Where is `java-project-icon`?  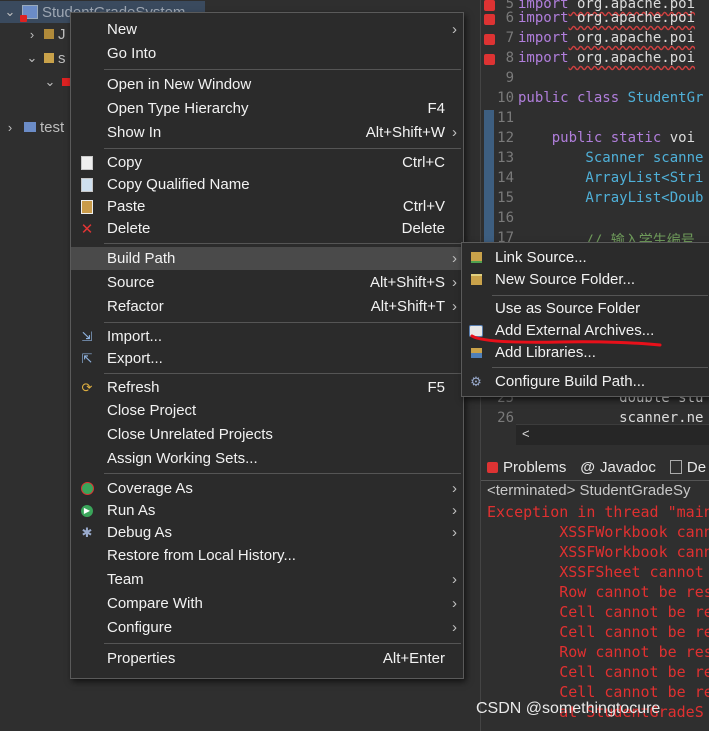
java-project-icon is located at coordinates (30, 127).